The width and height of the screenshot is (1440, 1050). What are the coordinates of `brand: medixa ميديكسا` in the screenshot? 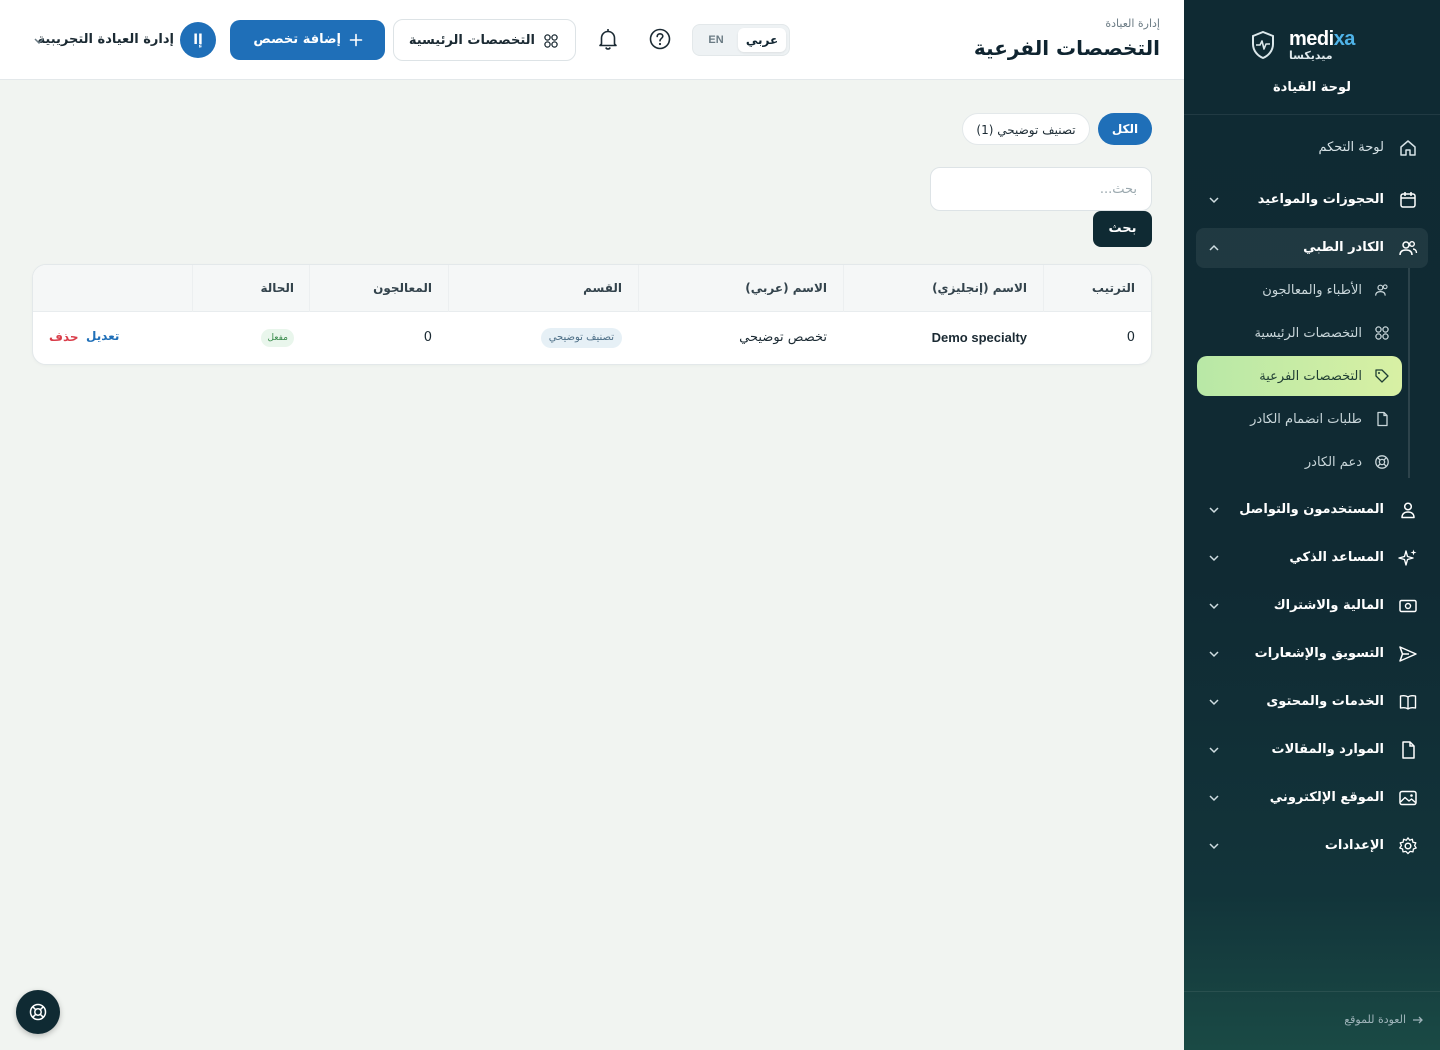 It's located at (1312, 48).